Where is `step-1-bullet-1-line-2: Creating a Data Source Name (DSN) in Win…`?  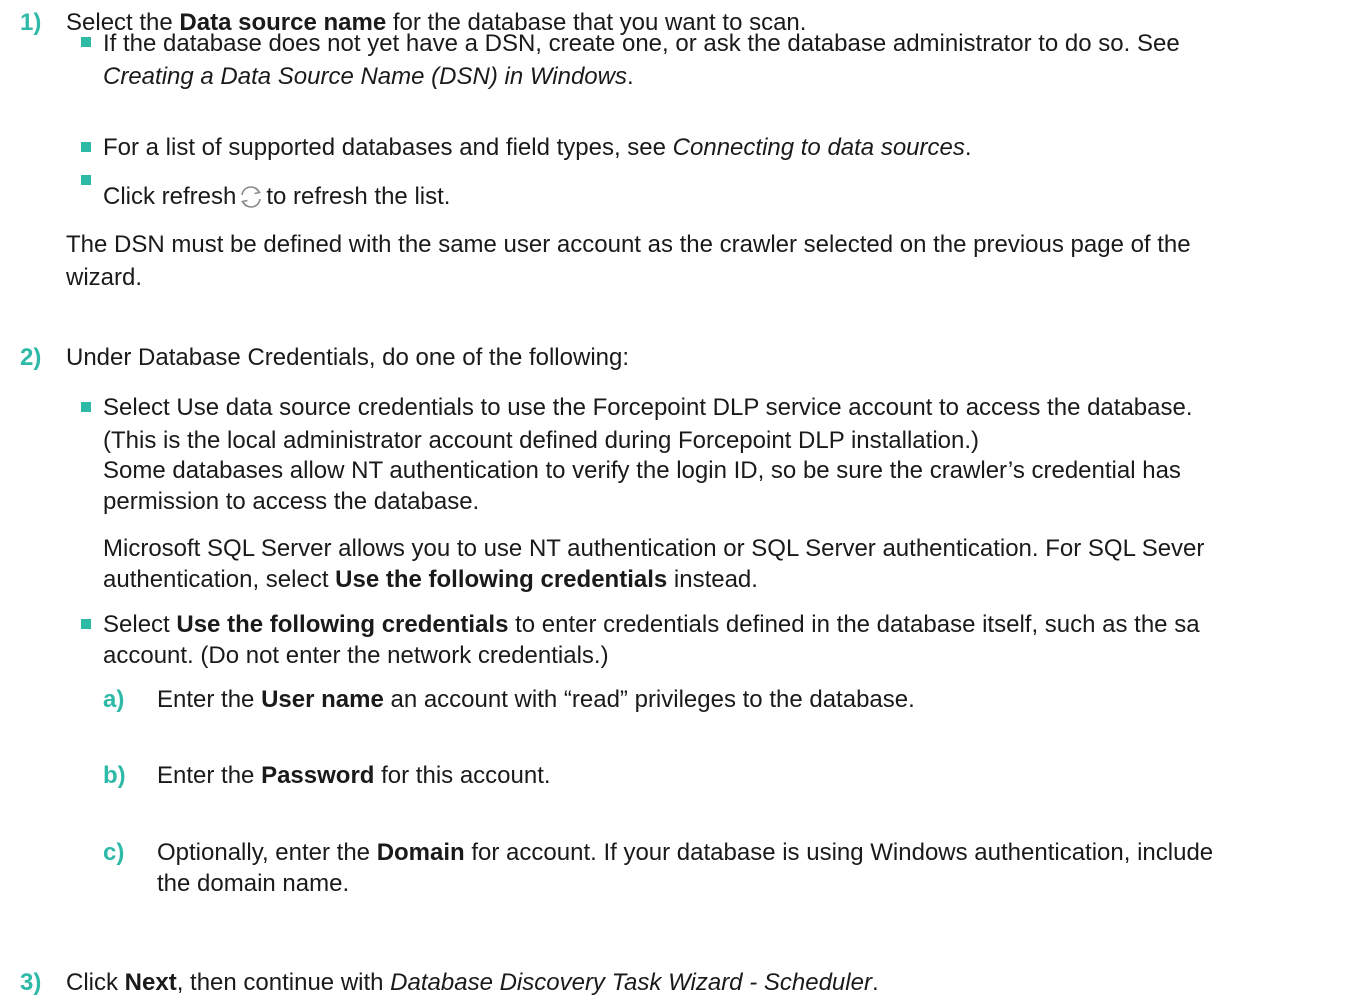 step-1-bullet-1-line-2: Creating a Data Source Name (DSN) in Win… is located at coordinates (368, 76).